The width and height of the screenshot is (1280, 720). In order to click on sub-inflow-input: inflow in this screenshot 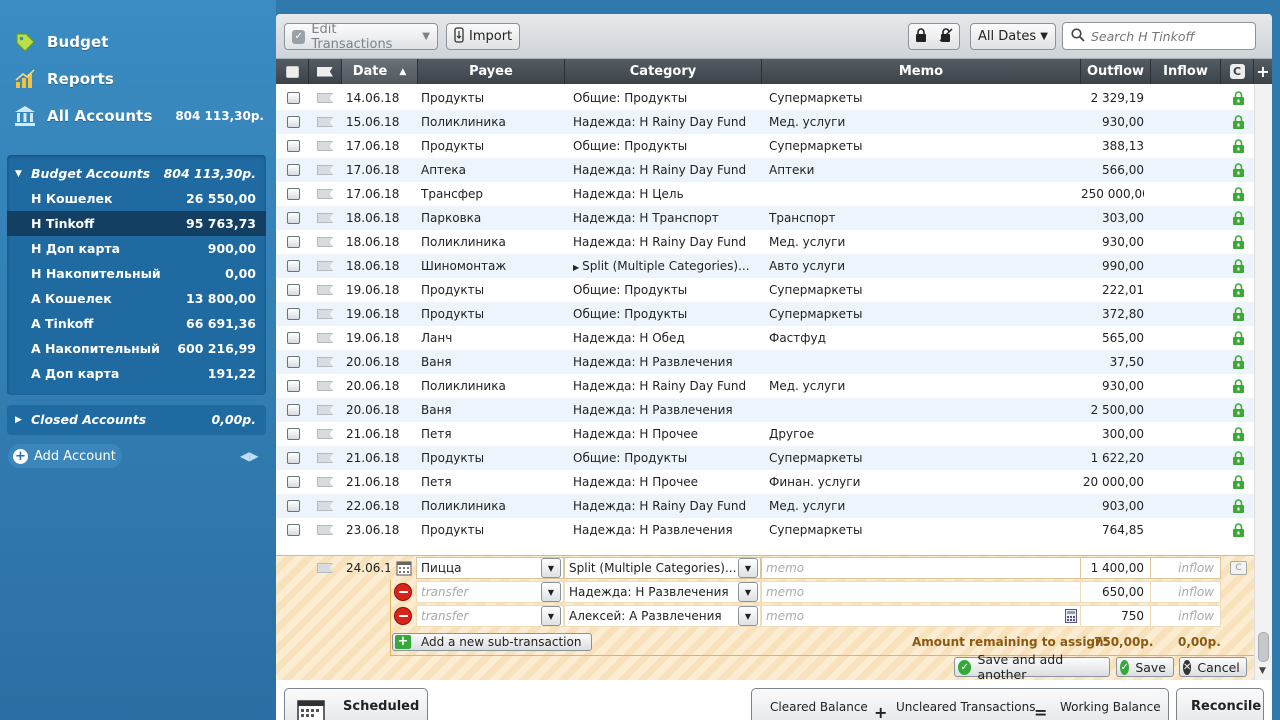, I will do `click(1185, 592)`.